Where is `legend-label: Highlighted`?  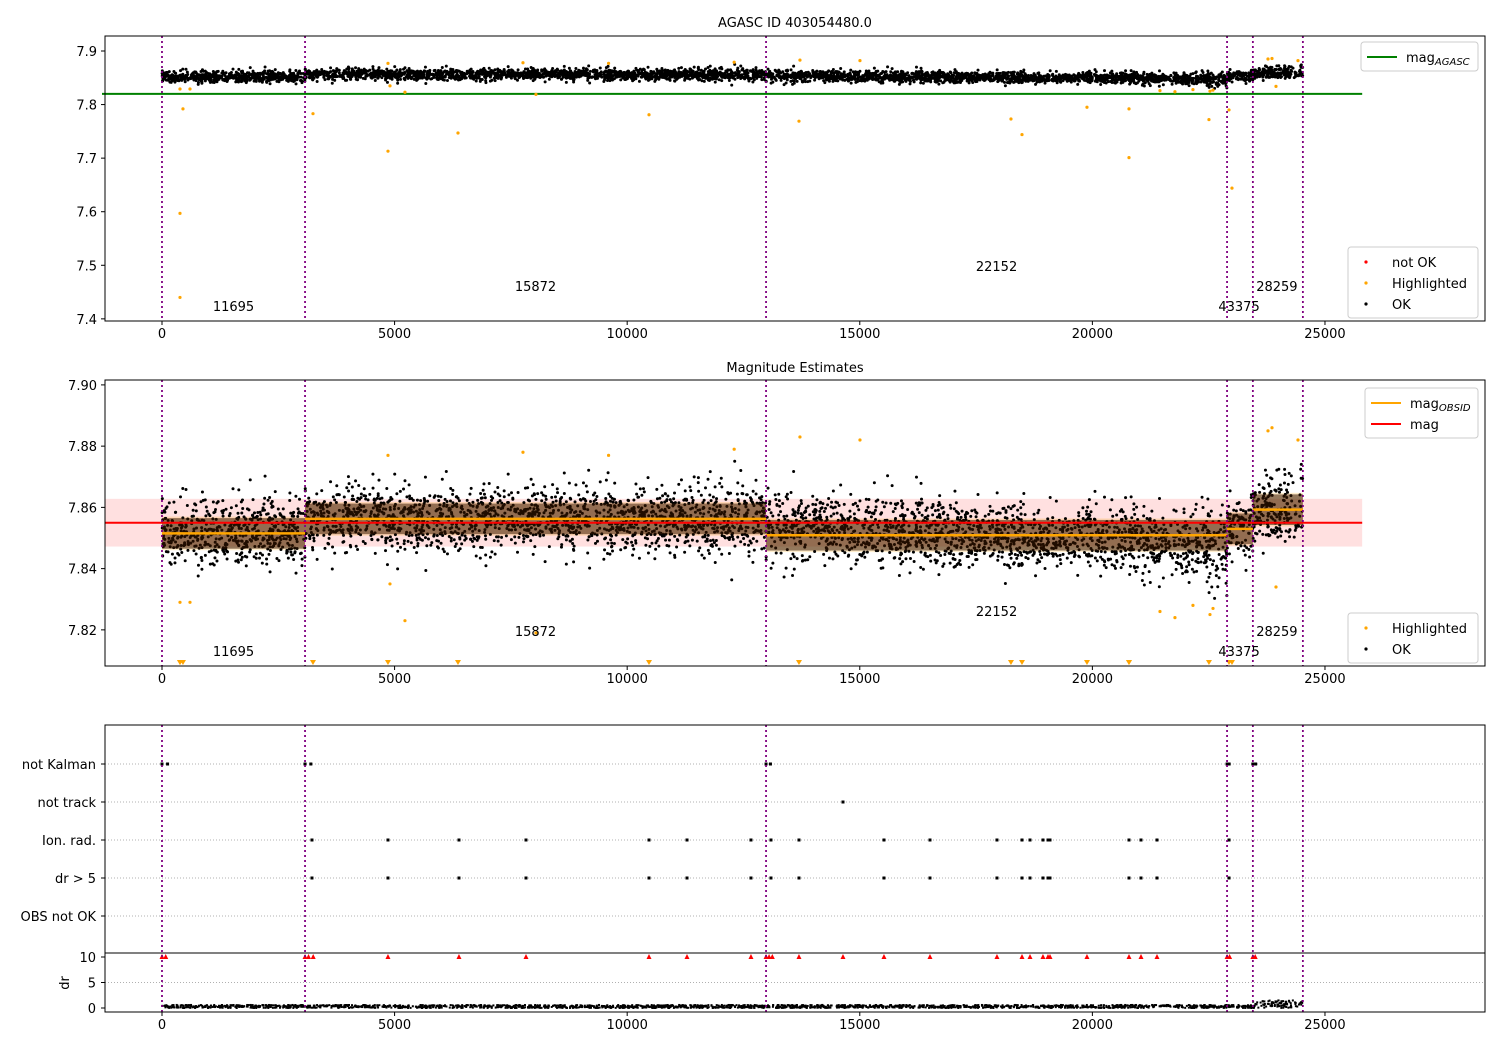
legend-label: Highlighted is located at coordinates (1429, 284).